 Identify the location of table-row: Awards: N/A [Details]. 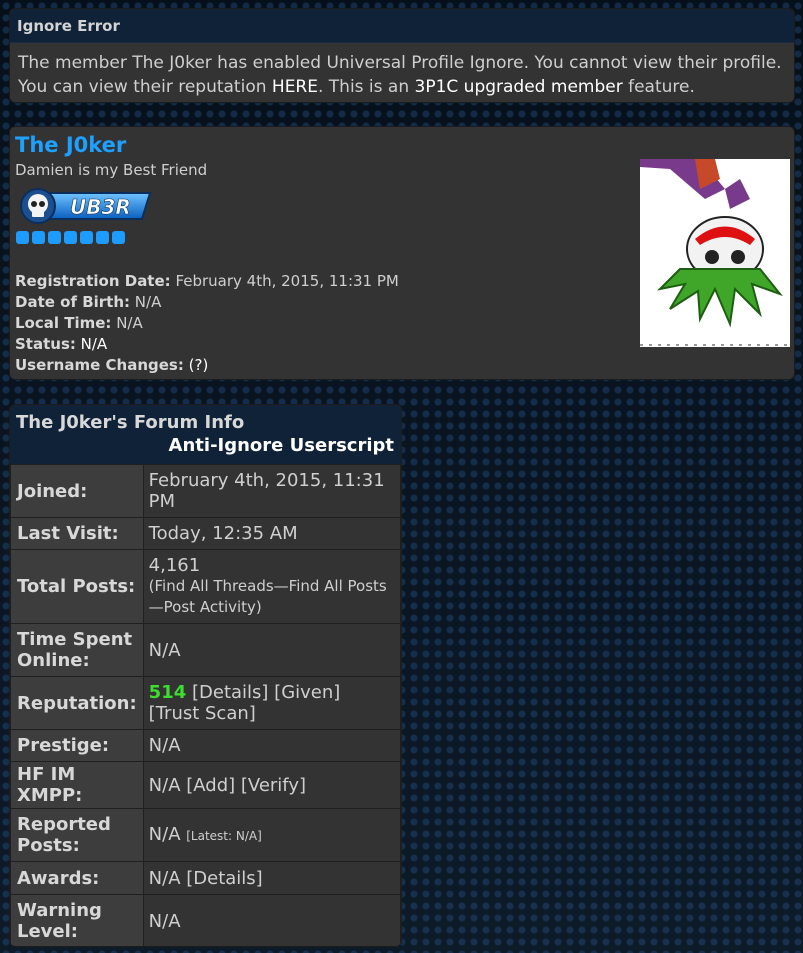
(205, 878).